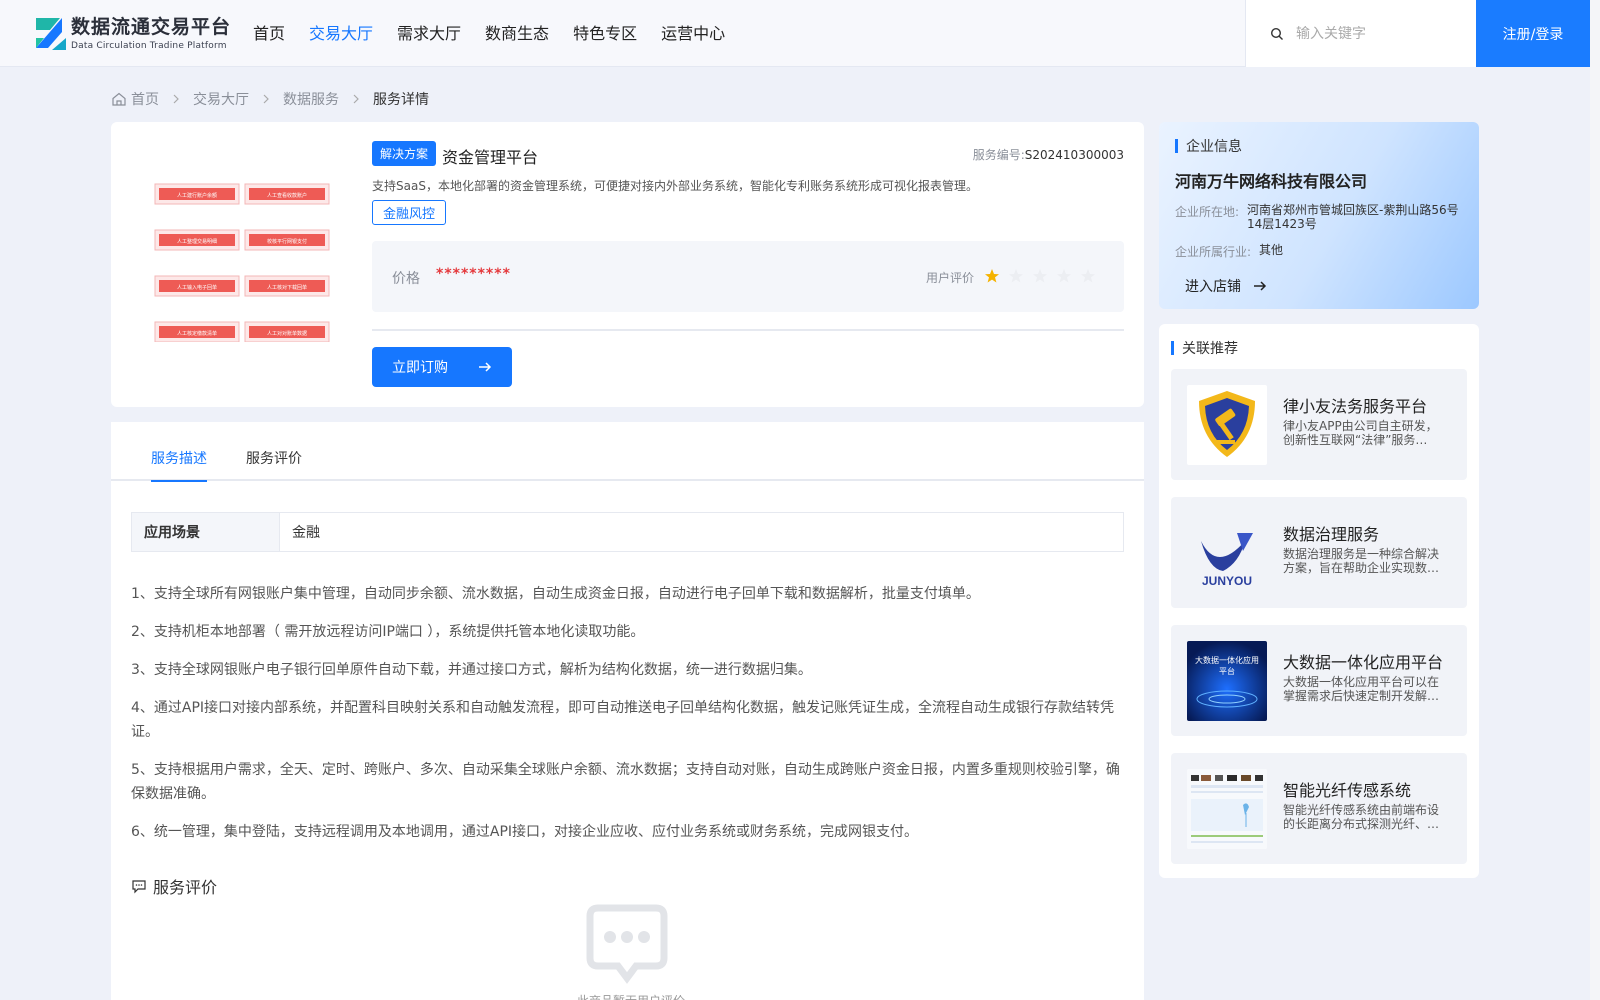  What do you see at coordinates (473, 274) in the screenshot?
I see `price-value: *********` at bounding box center [473, 274].